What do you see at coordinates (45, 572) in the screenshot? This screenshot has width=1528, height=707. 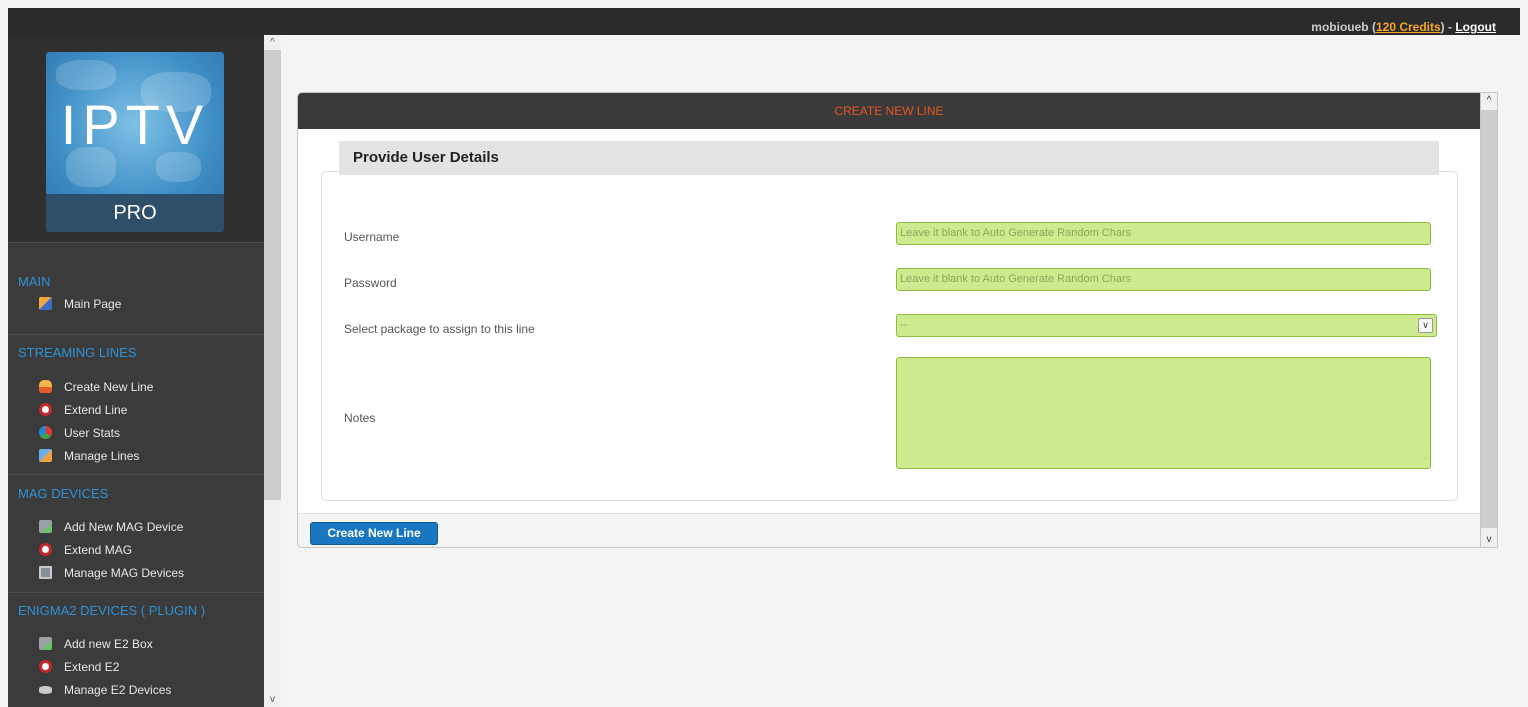 I see `monitor-icon` at bounding box center [45, 572].